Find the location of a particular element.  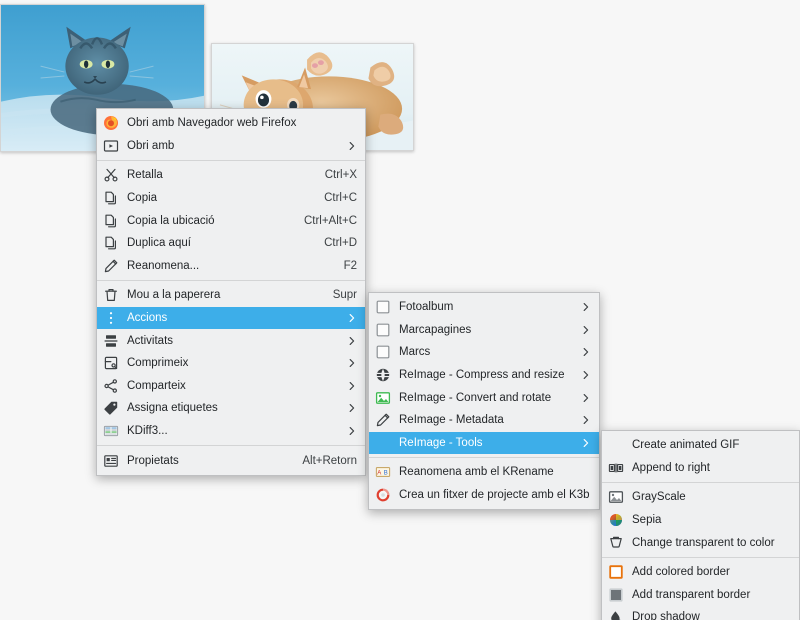

menu-item-fotoalbum: Fotoalbum is located at coordinates (484, 307).